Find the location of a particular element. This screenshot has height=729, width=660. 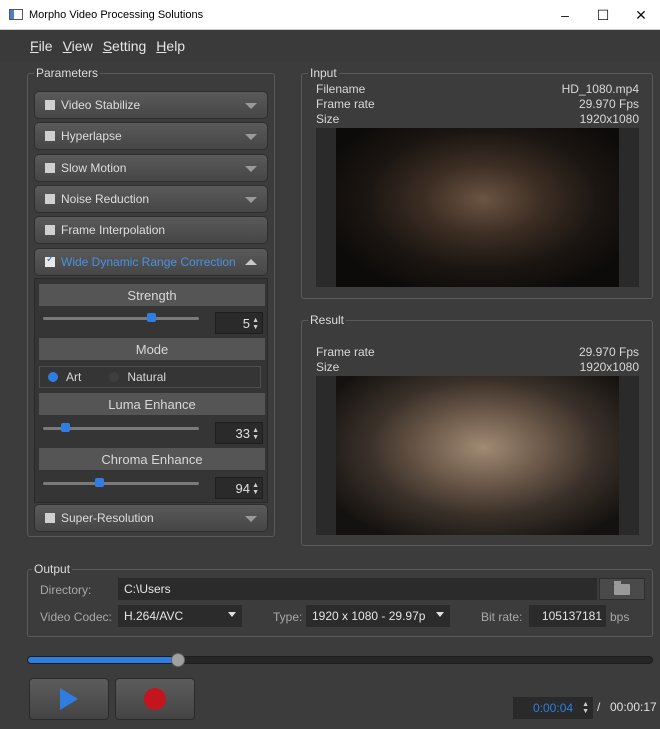

input-video-preview is located at coordinates (477, 207).